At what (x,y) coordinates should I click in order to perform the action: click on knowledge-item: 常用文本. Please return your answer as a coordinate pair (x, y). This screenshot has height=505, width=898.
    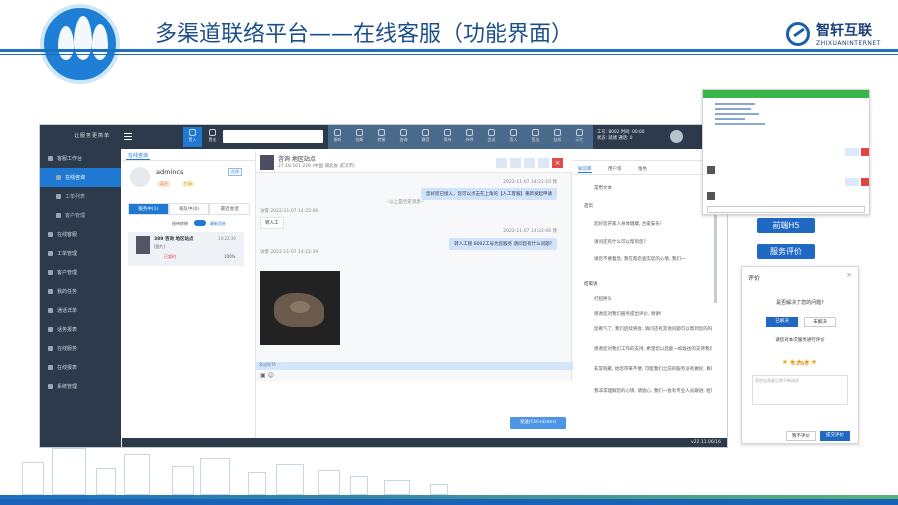
    Looking at the image, I should click on (603, 188).